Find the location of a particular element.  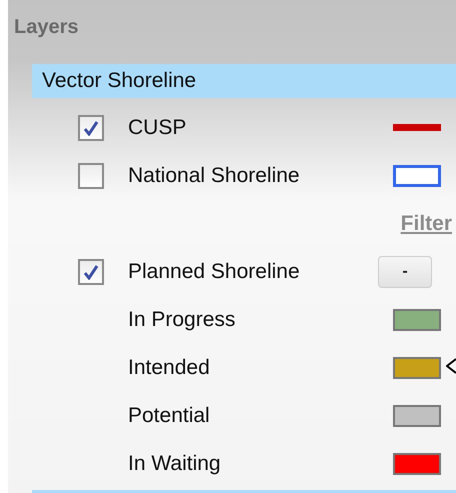

layer-name: National Shoreline is located at coordinates (214, 176).